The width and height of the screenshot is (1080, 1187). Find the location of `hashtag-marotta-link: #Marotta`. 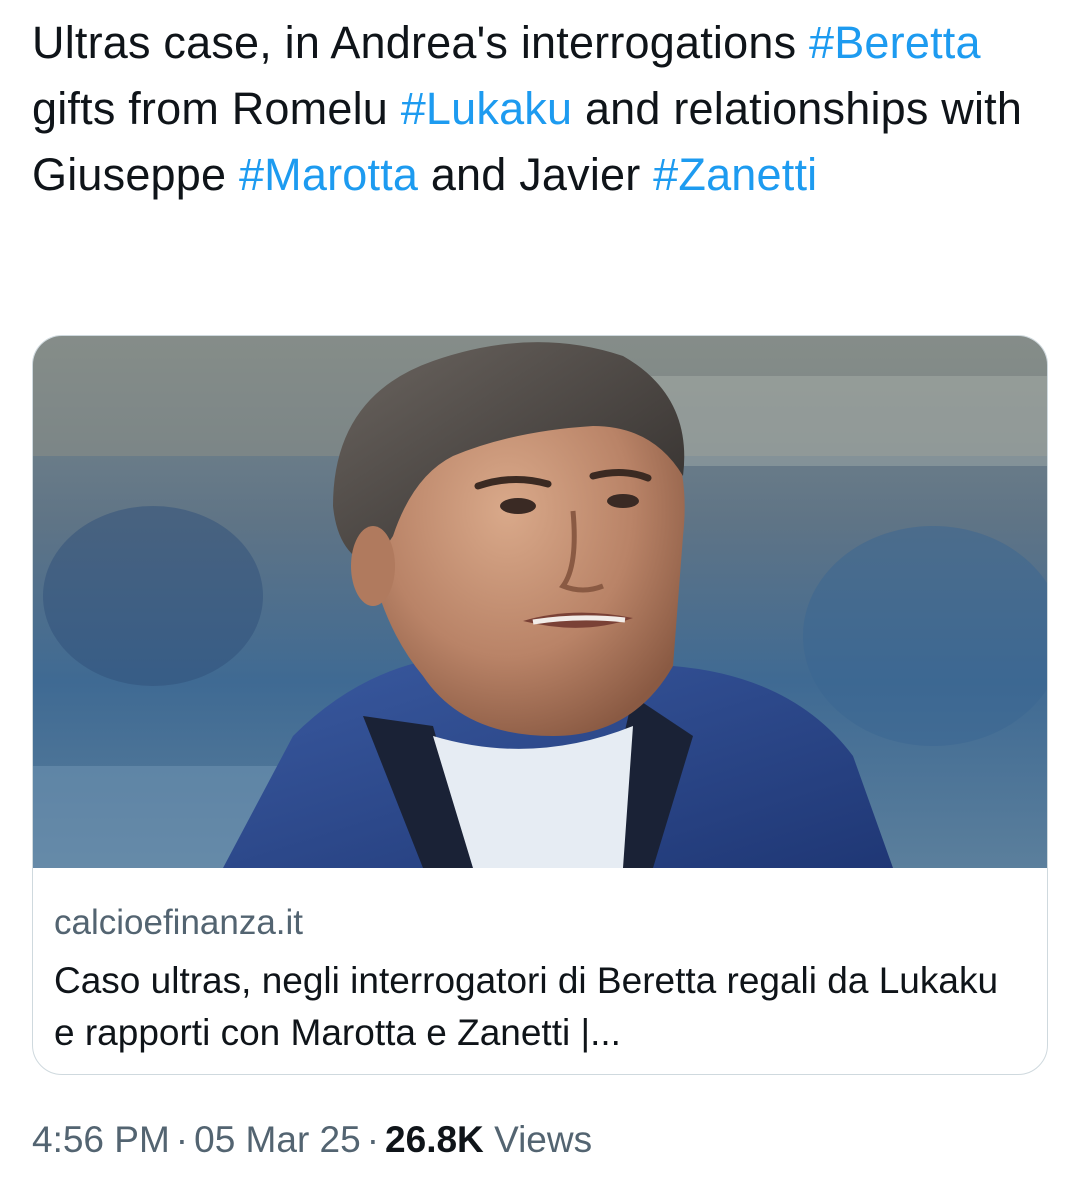

hashtag-marotta-link: #Marotta is located at coordinates (328, 174).